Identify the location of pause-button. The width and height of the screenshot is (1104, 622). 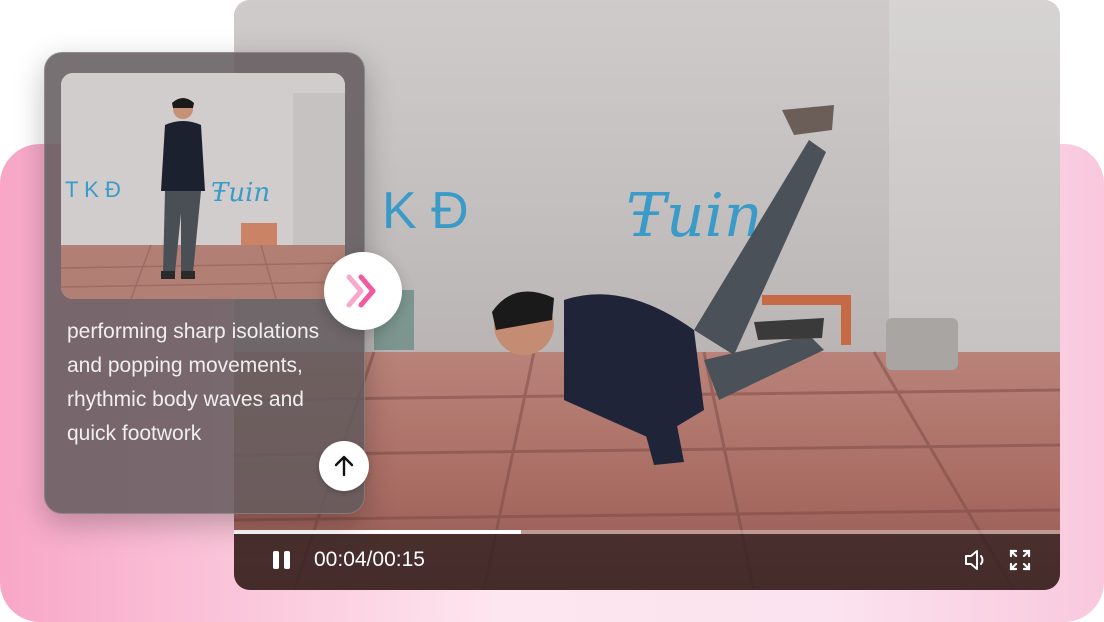
(281, 560).